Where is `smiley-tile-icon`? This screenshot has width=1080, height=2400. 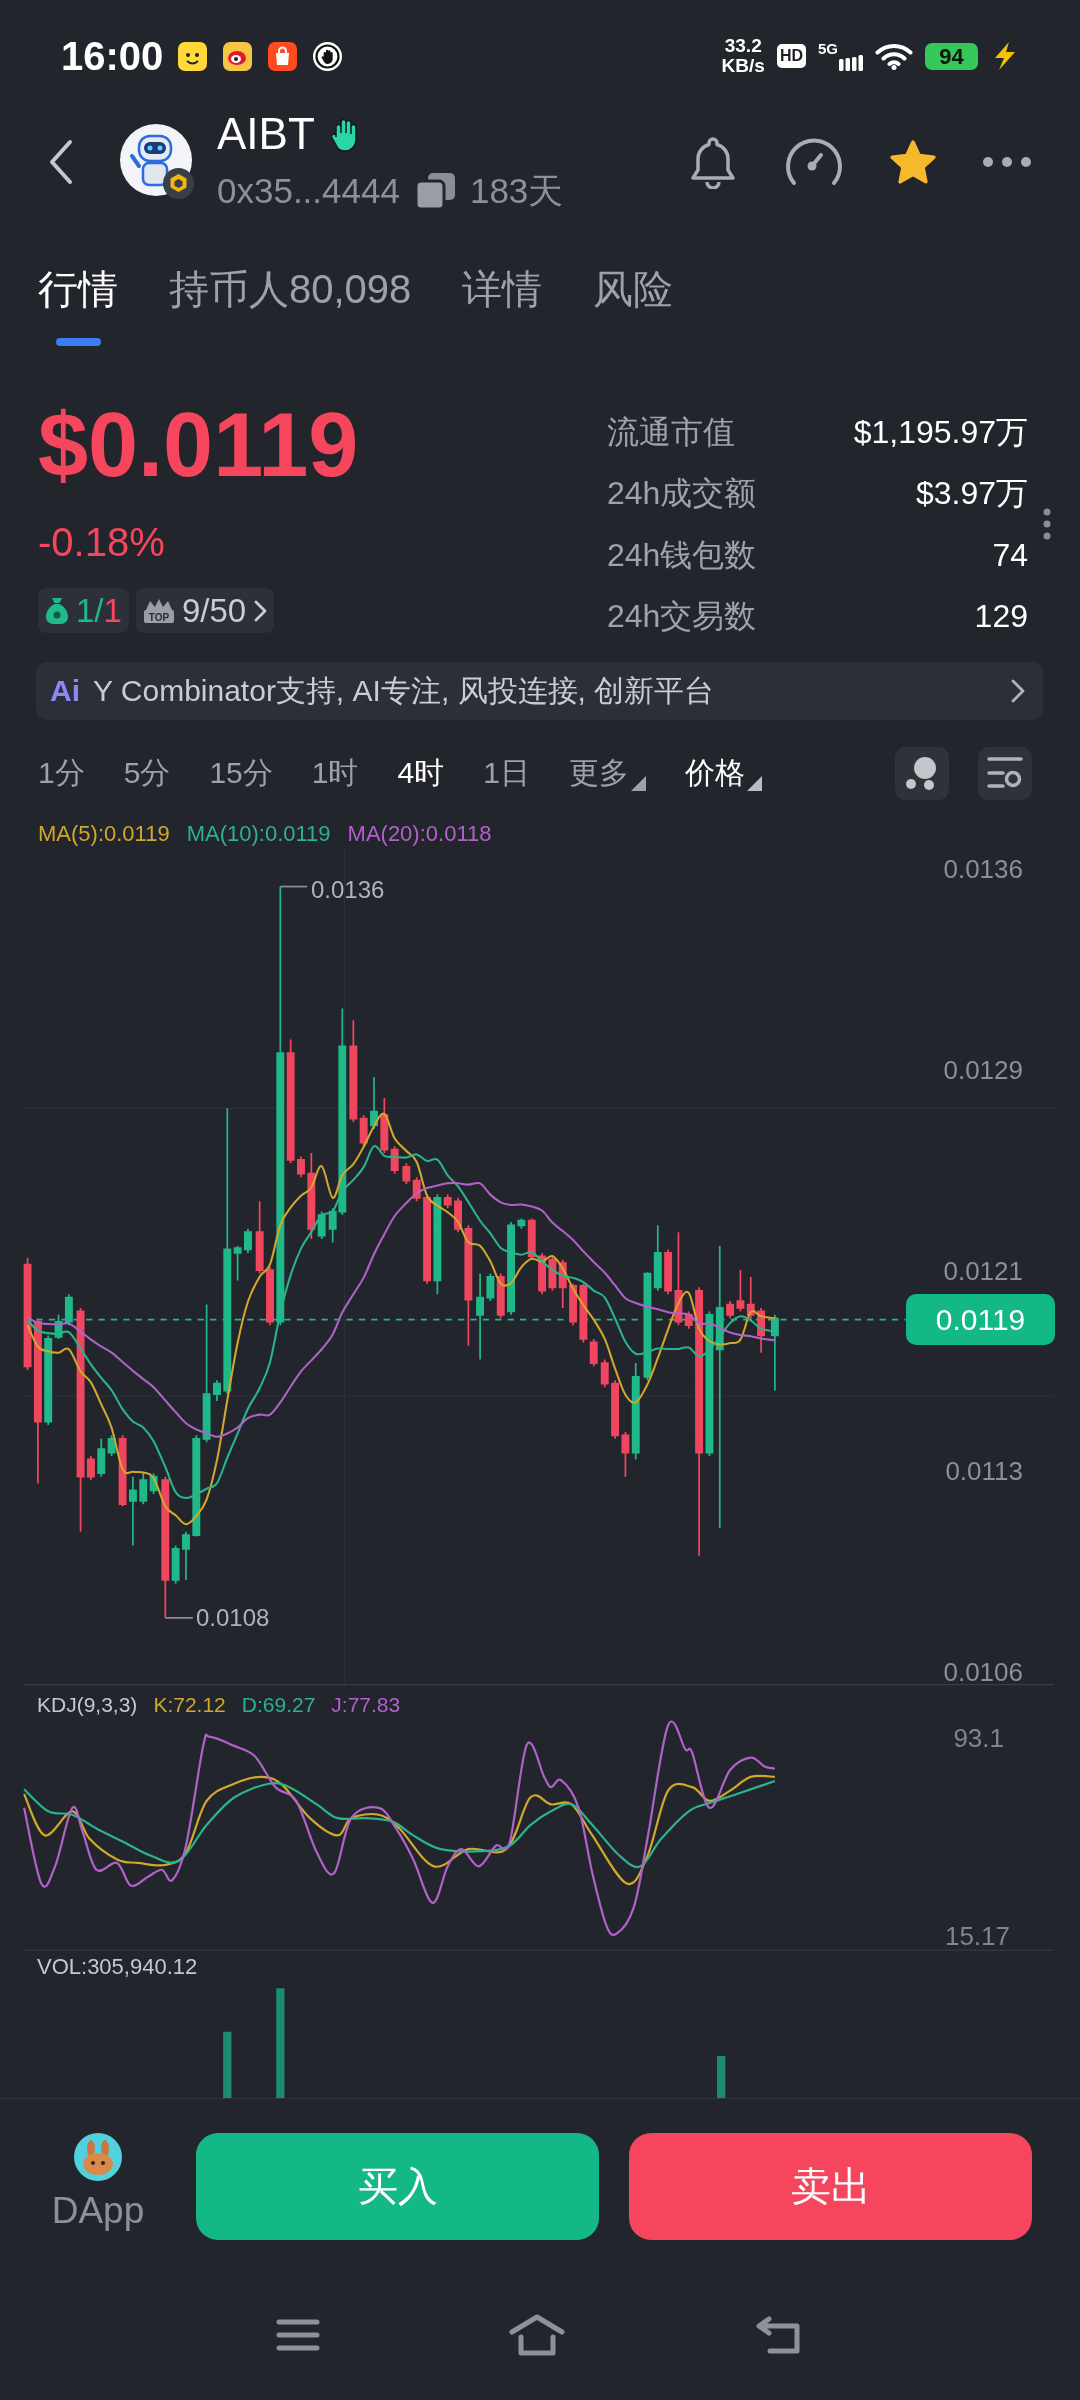 smiley-tile-icon is located at coordinates (193, 56).